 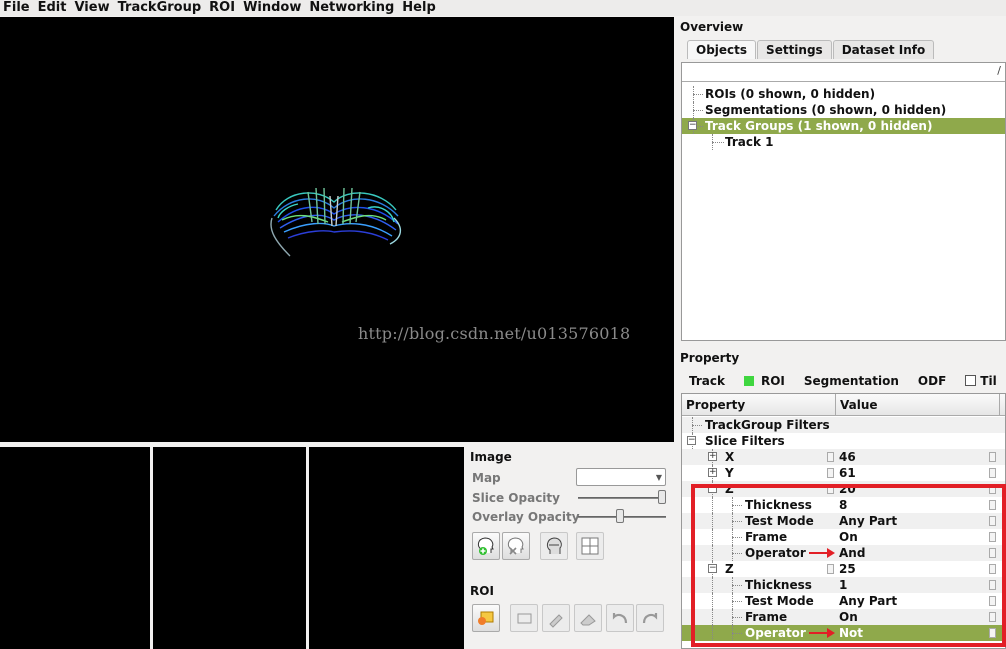 I want to click on tab-settings: Settings, so click(x=794, y=49).